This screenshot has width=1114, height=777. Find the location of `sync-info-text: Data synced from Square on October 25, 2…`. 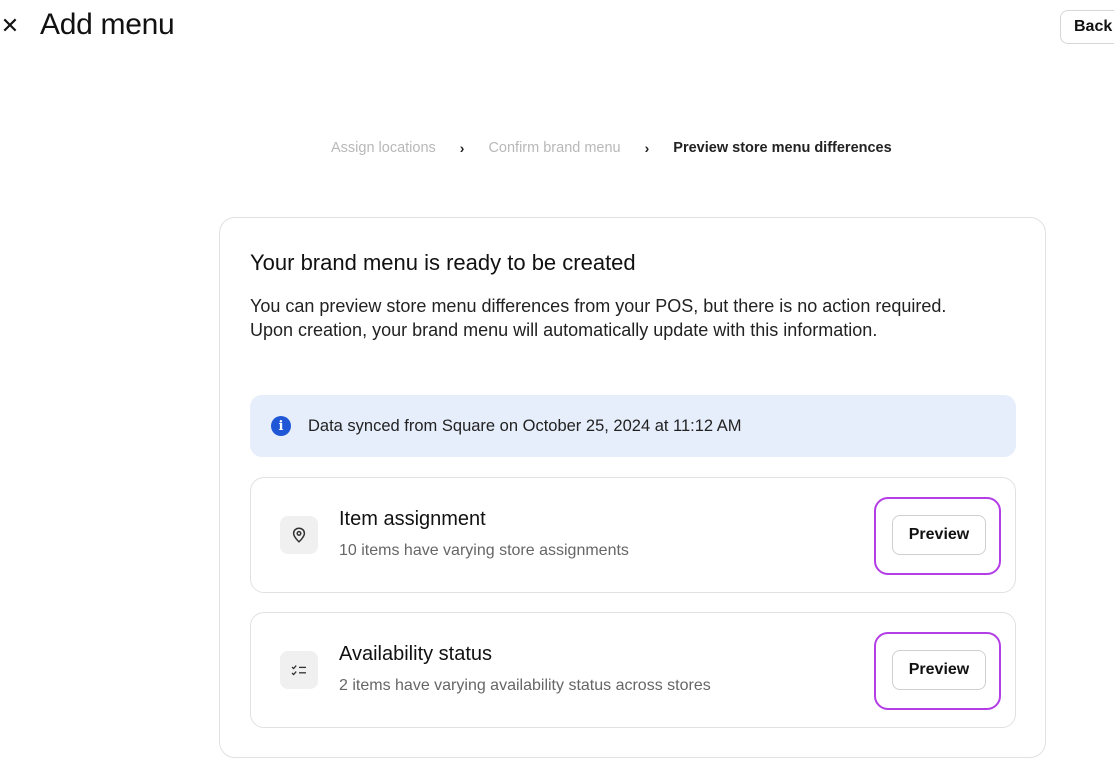

sync-info-text: Data synced from Square on October 25, 2… is located at coordinates (525, 425).